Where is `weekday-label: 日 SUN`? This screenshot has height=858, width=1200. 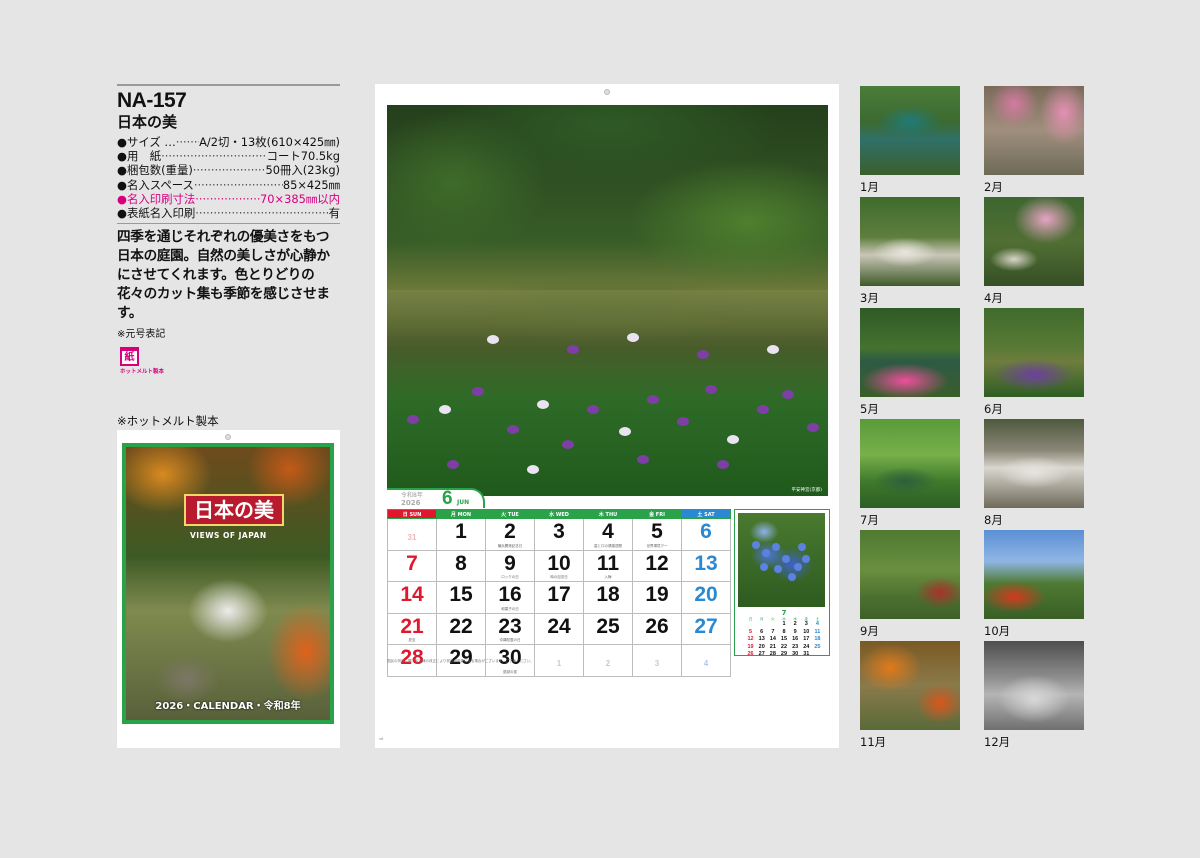
weekday-label: 日 SUN is located at coordinates (412, 514).